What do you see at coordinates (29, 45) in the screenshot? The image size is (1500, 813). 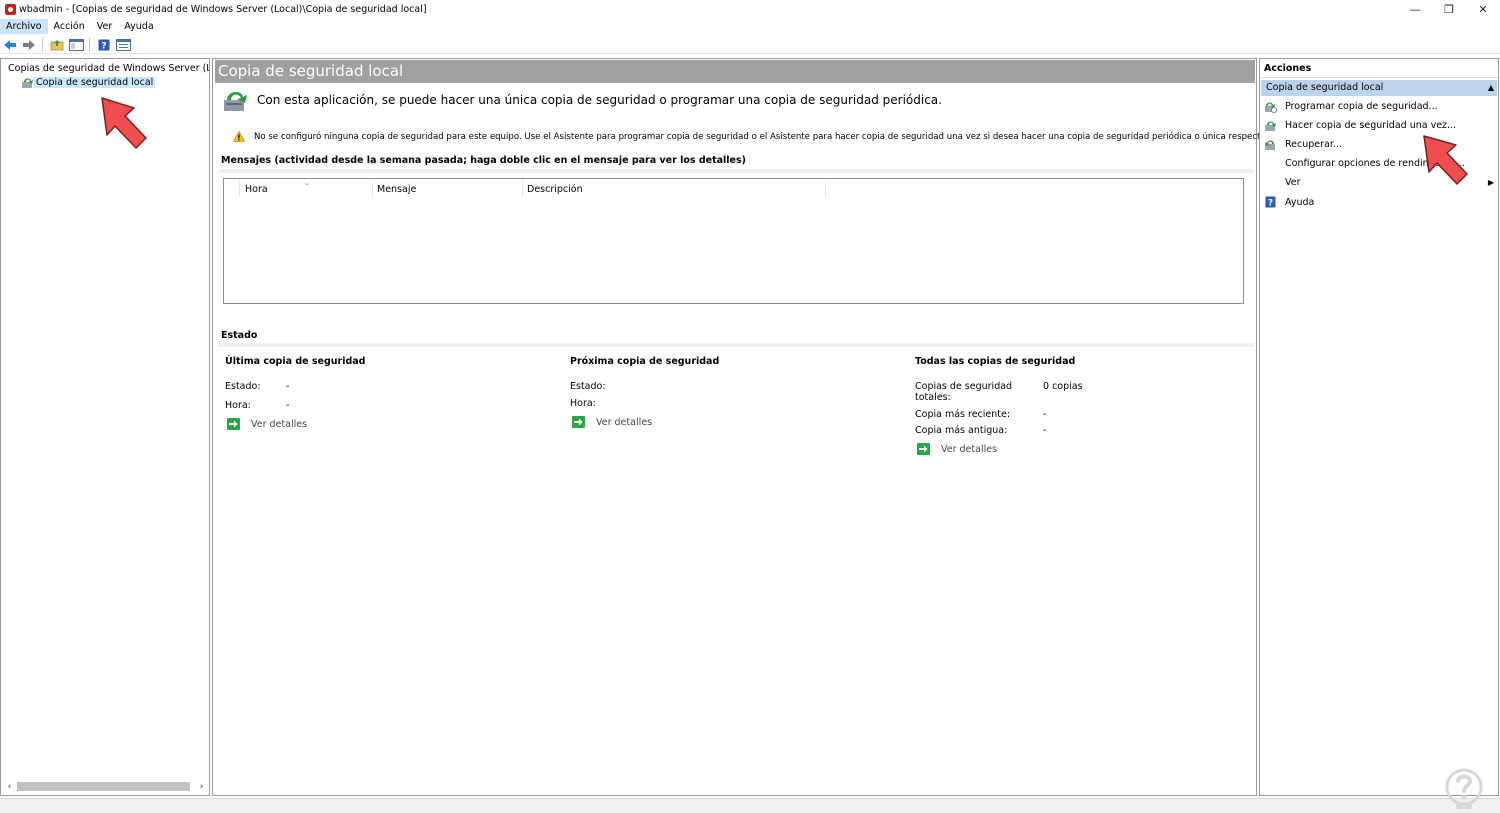 I see `forward-icon` at bounding box center [29, 45].